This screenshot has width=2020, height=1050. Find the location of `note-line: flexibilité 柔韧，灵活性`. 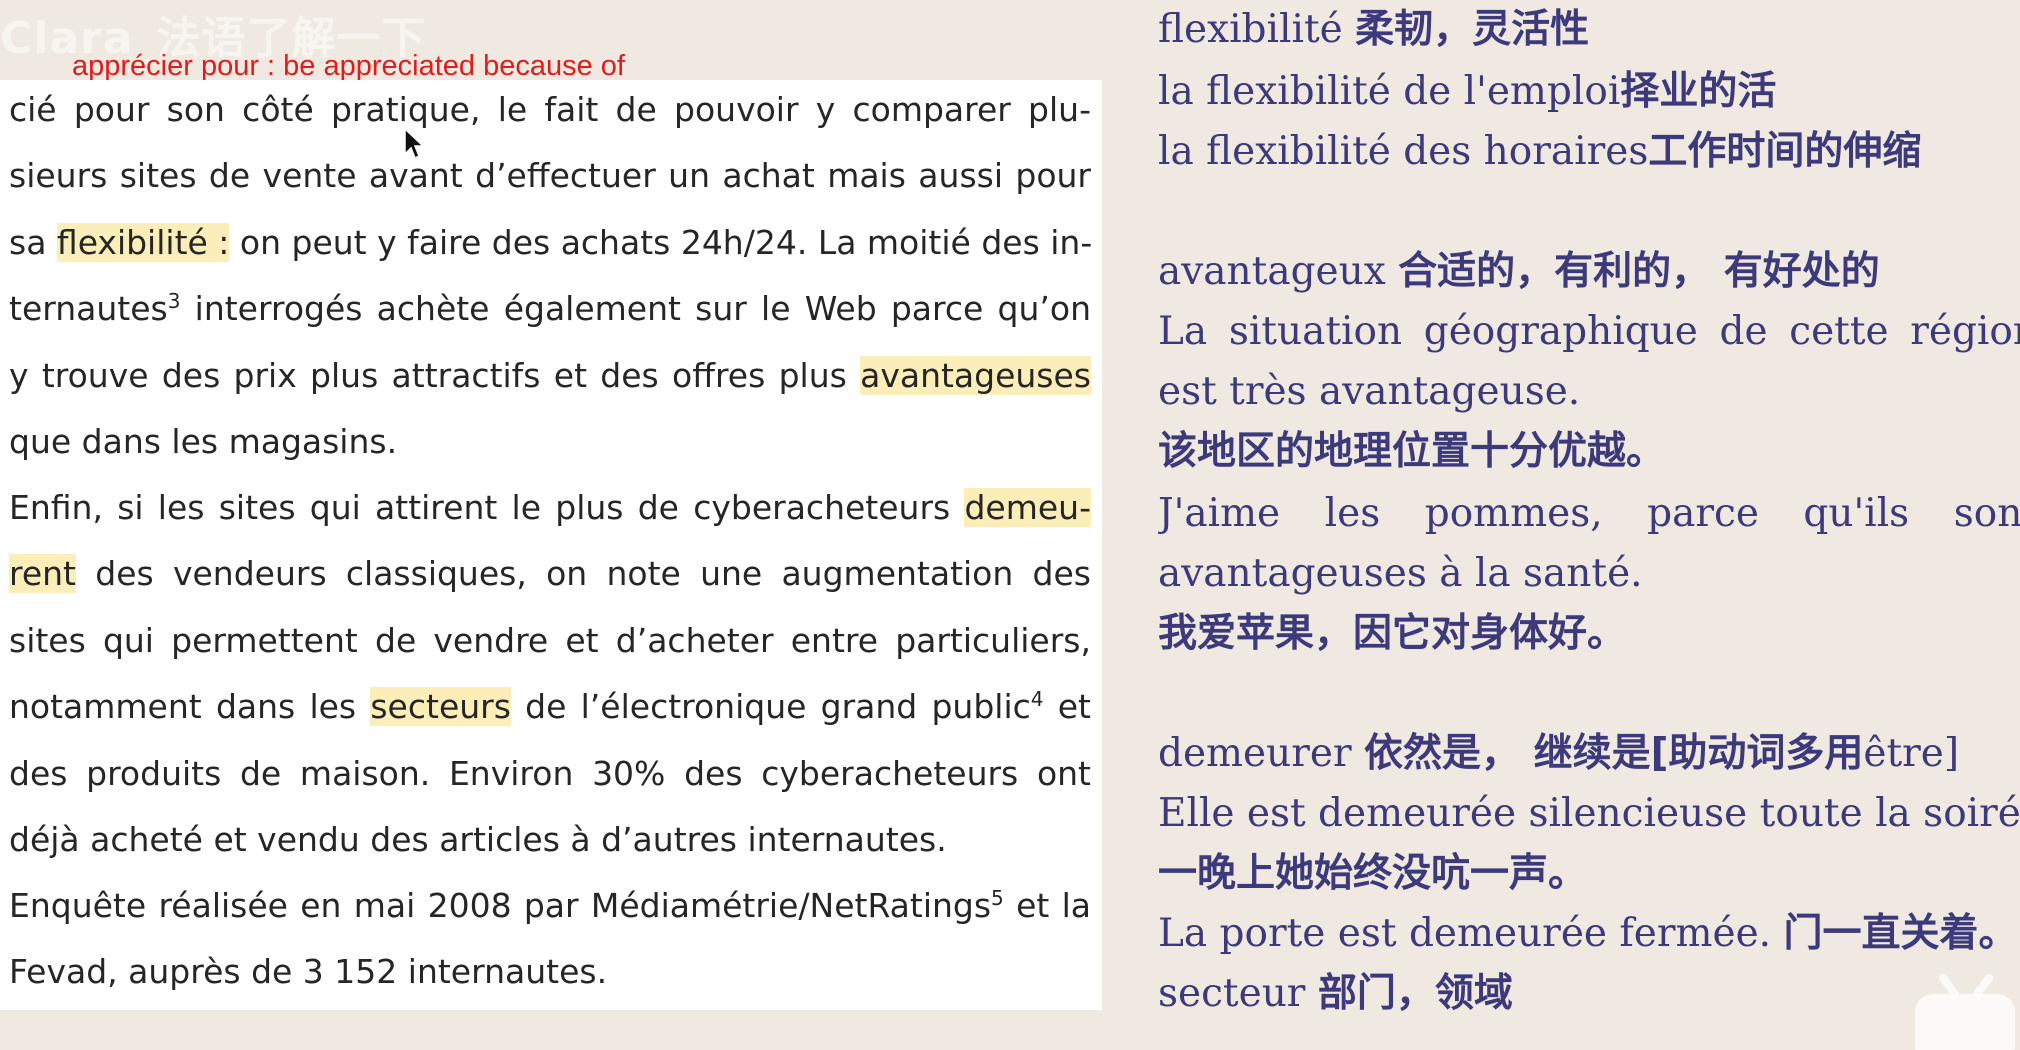

note-line: flexibilité 柔韧，灵活性 is located at coordinates (1589, 30).